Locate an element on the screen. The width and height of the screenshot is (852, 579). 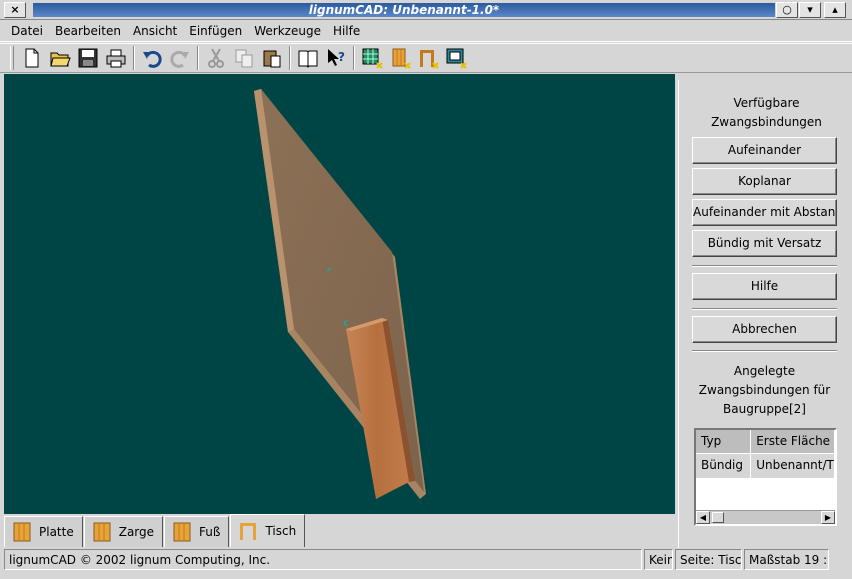
column-header-typ: Typ is located at coordinates (724, 442).